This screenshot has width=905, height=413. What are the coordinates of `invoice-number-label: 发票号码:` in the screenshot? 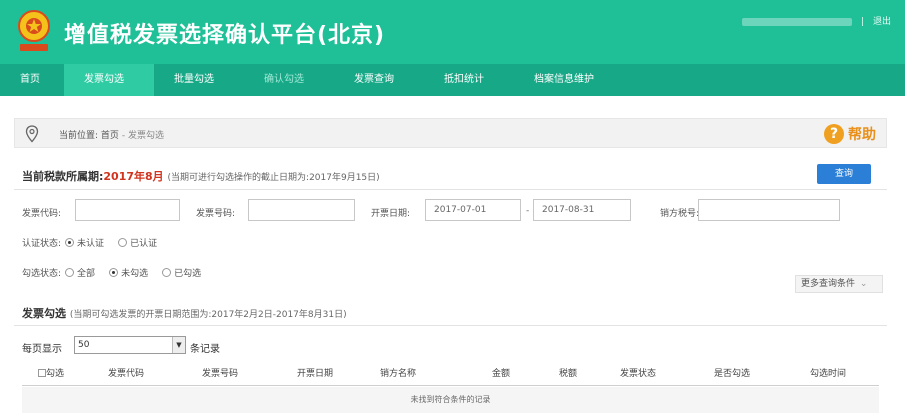 It's located at (216, 214).